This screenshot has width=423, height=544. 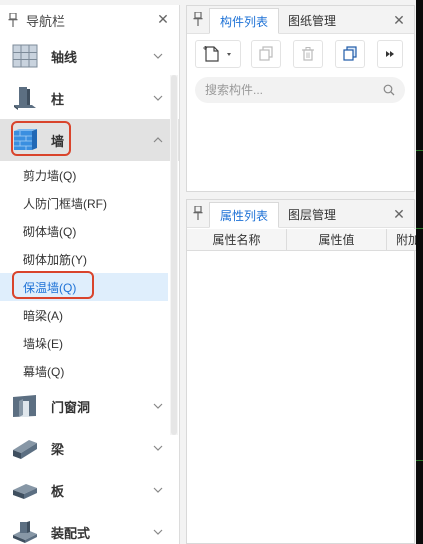 I want to click on more-tools-button, so click(x=390, y=54).